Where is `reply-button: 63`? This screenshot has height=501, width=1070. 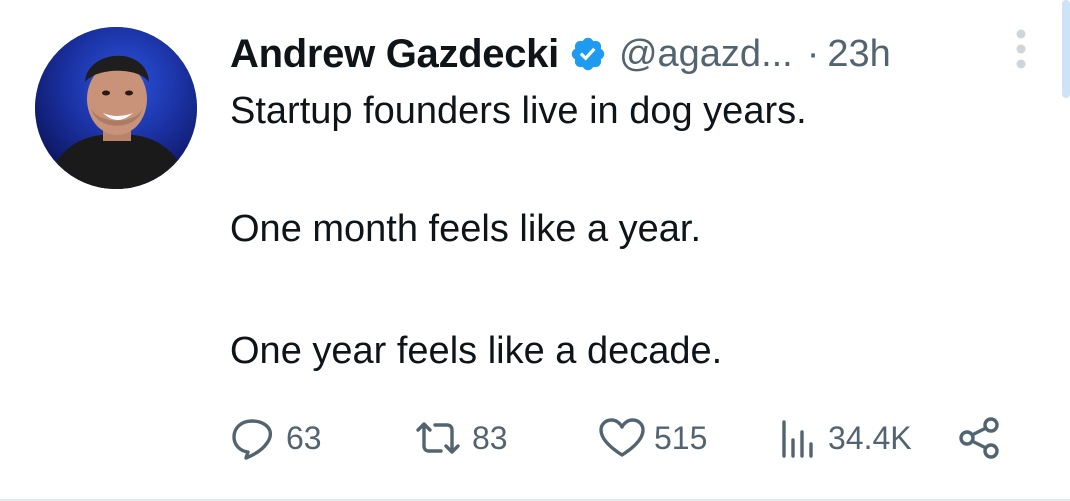 reply-button: 63 is located at coordinates (276, 438).